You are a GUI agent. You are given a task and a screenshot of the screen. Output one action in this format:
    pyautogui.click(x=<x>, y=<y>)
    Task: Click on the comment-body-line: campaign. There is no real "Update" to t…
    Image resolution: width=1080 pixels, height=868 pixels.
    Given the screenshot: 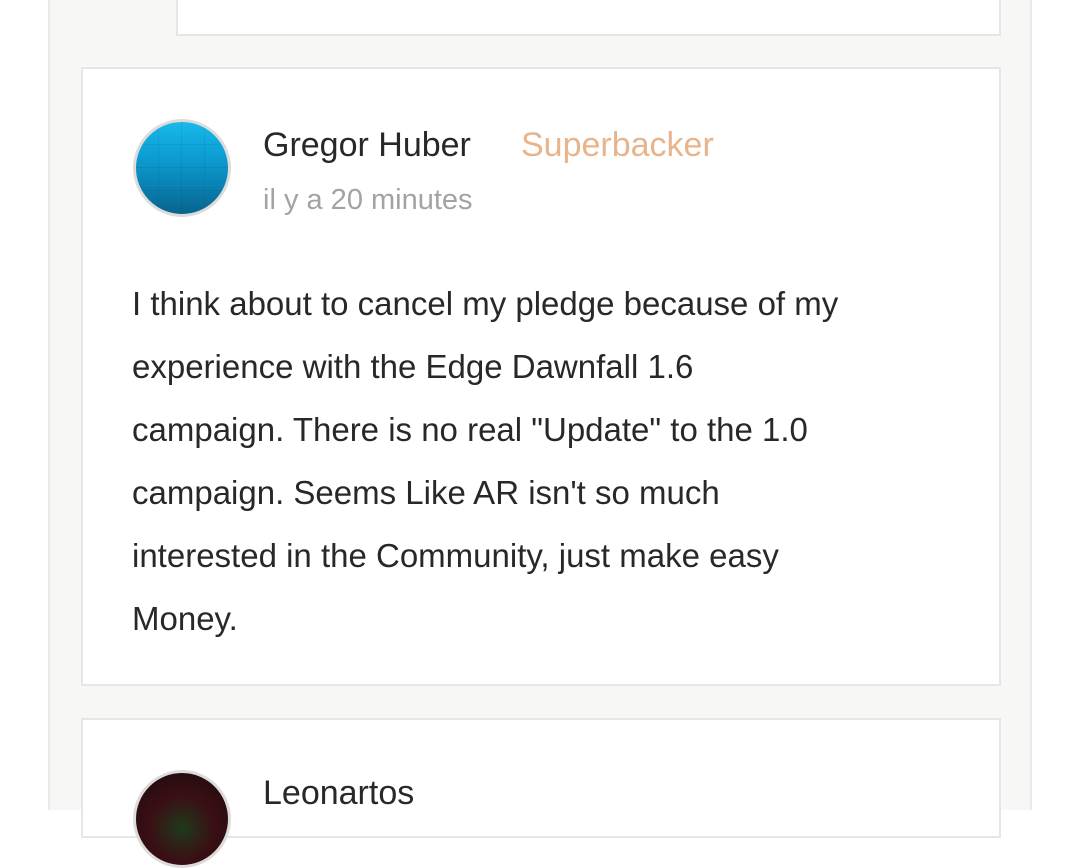 What is the action you would take?
    pyautogui.click(x=470, y=429)
    